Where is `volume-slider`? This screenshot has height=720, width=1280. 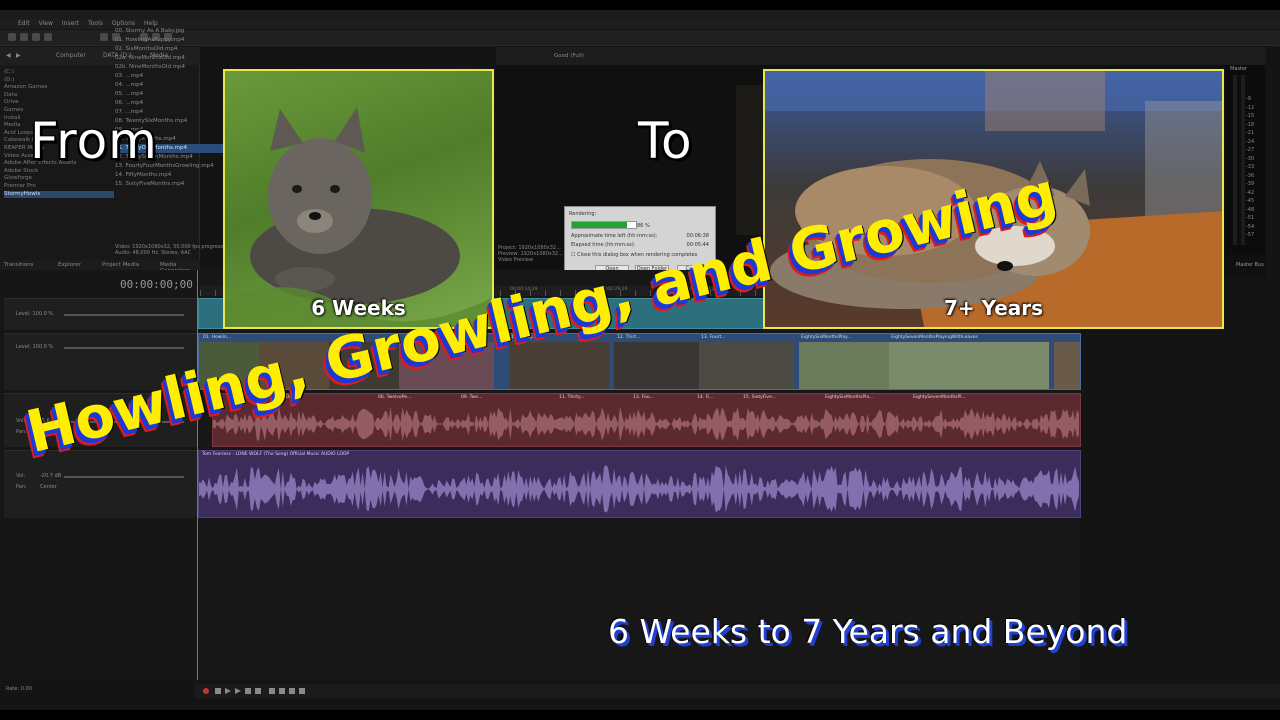
volume-slider is located at coordinates (124, 477).